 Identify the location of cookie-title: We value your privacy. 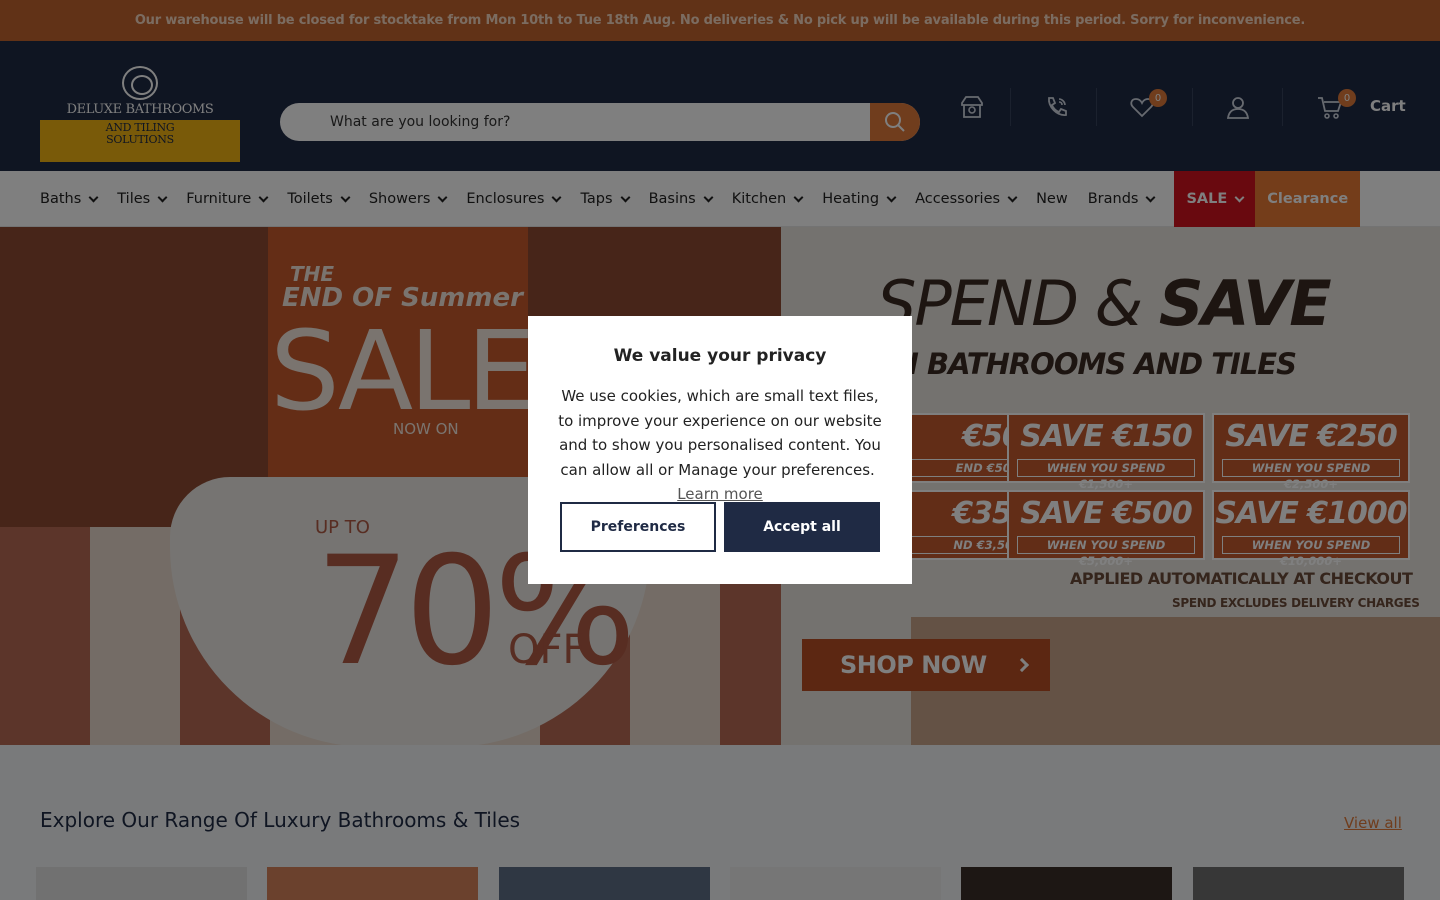
(720, 356).